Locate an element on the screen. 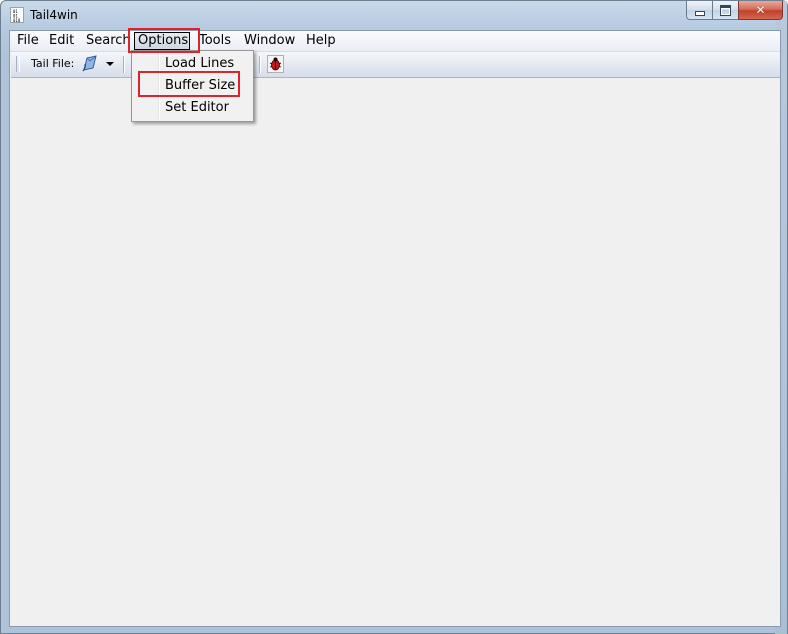  menu-item-set-editor: Set Editor is located at coordinates (192, 108).